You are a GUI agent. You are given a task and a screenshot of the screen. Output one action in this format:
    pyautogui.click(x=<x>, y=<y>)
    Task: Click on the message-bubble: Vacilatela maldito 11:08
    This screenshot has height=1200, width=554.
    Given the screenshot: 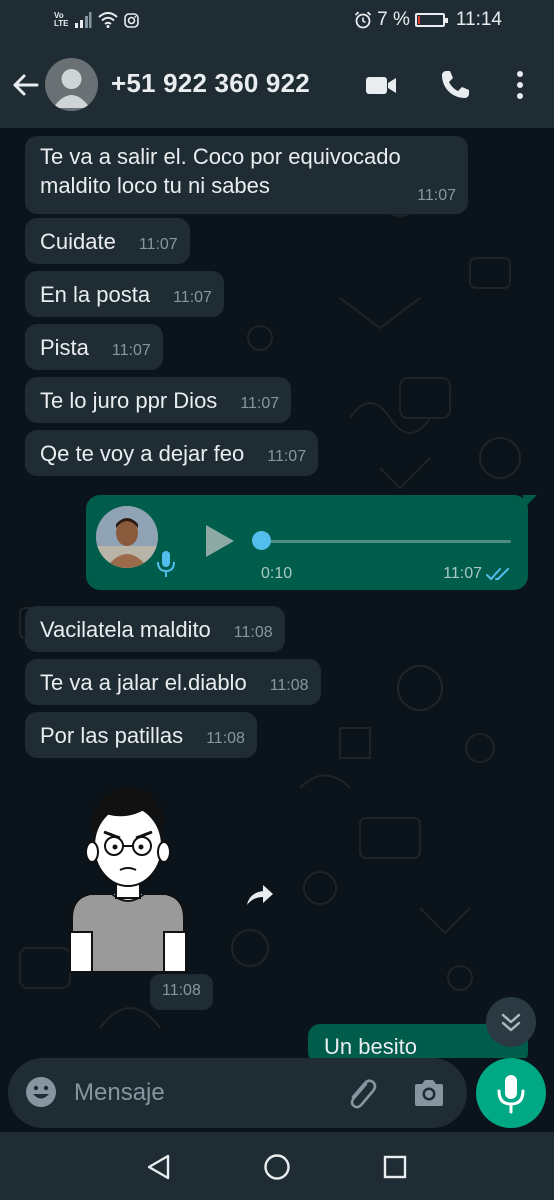 What is the action you would take?
    pyautogui.click(x=155, y=629)
    